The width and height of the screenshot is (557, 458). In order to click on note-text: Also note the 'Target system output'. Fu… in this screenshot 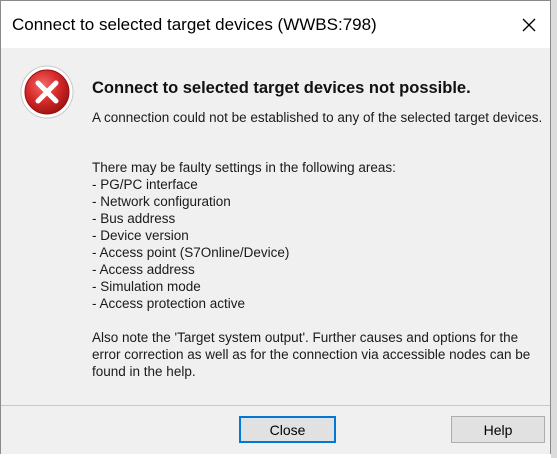, I will do `click(311, 354)`.